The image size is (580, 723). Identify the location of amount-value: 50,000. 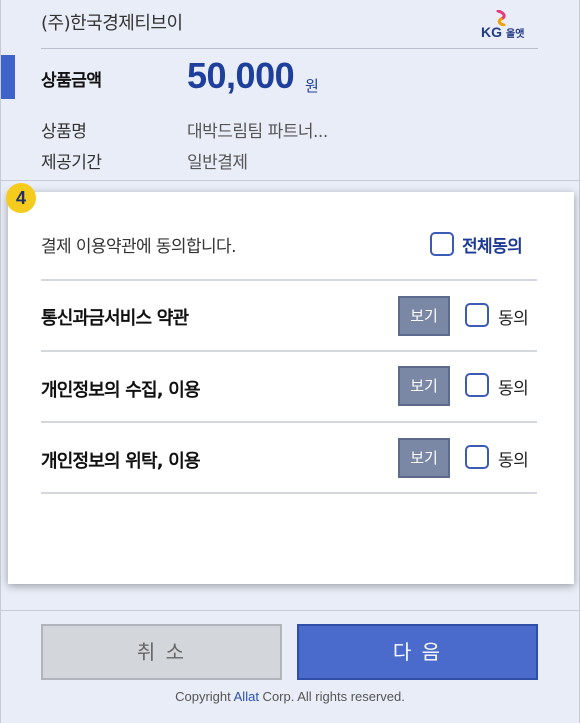
(241, 75).